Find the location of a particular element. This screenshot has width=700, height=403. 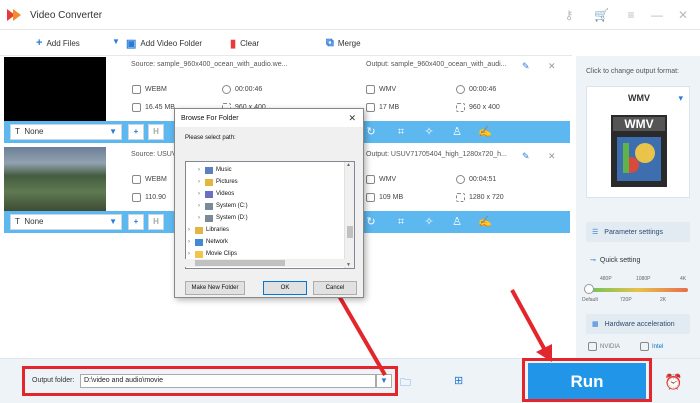

intel-option: Intel is located at coordinates (651, 346).